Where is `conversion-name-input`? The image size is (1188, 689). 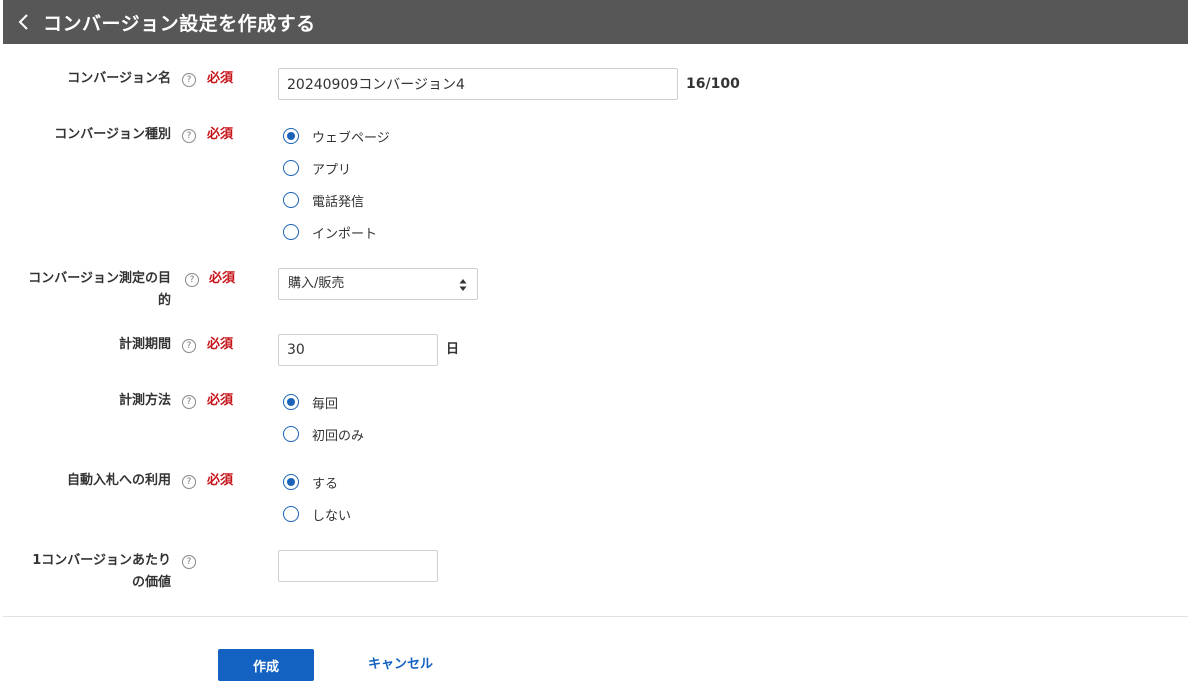 conversion-name-input is located at coordinates (478, 84).